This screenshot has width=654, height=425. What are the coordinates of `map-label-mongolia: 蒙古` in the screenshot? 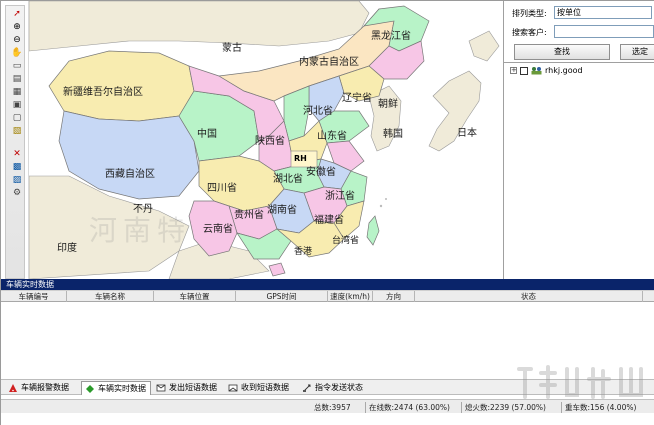 It's located at (232, 48).